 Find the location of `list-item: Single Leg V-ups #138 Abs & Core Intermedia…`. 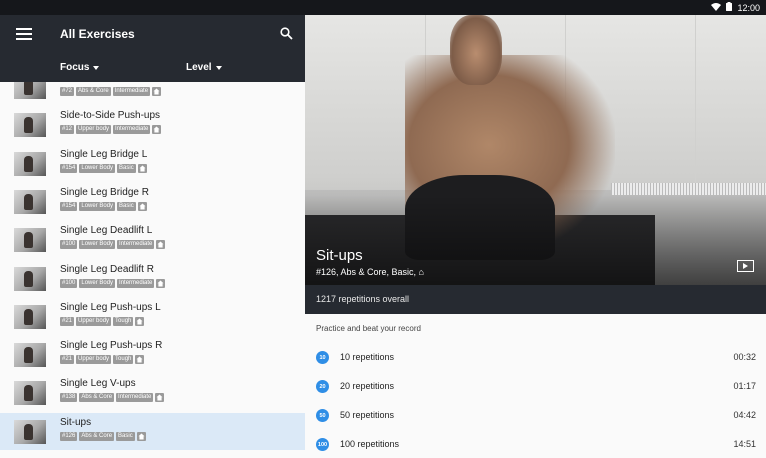

list-item: Single Leg V-ups #138 Abs & Core Intermedia… is located at coordinates (152, 393).